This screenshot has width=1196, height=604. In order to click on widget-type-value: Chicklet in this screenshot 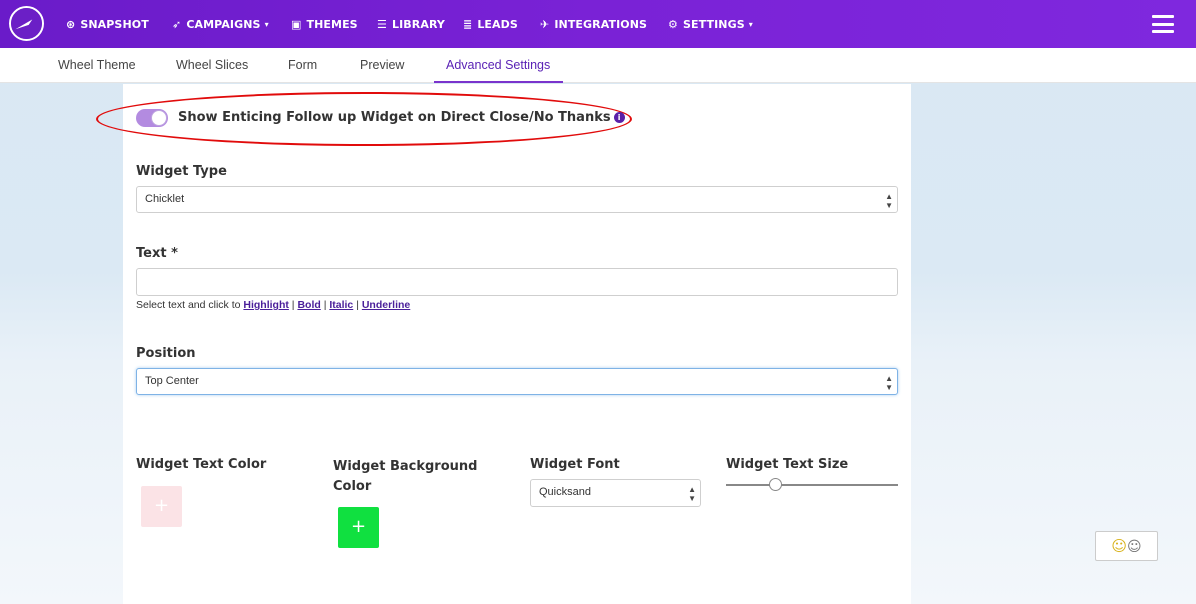, I will do `click(165, 199)`.